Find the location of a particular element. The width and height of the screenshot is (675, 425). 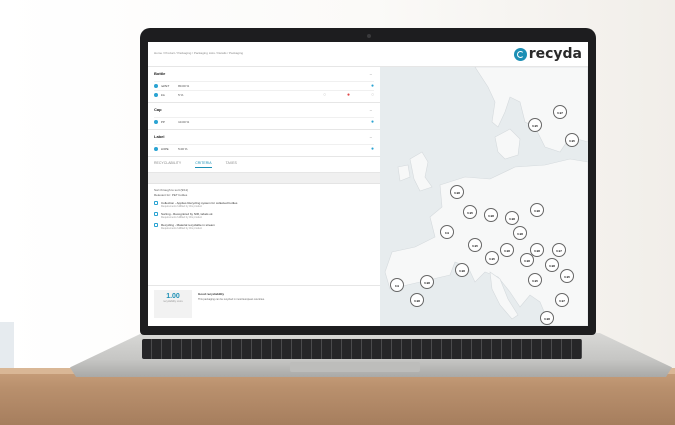

tab-criteria: CRITERIA is located at coordinates (203, 164).